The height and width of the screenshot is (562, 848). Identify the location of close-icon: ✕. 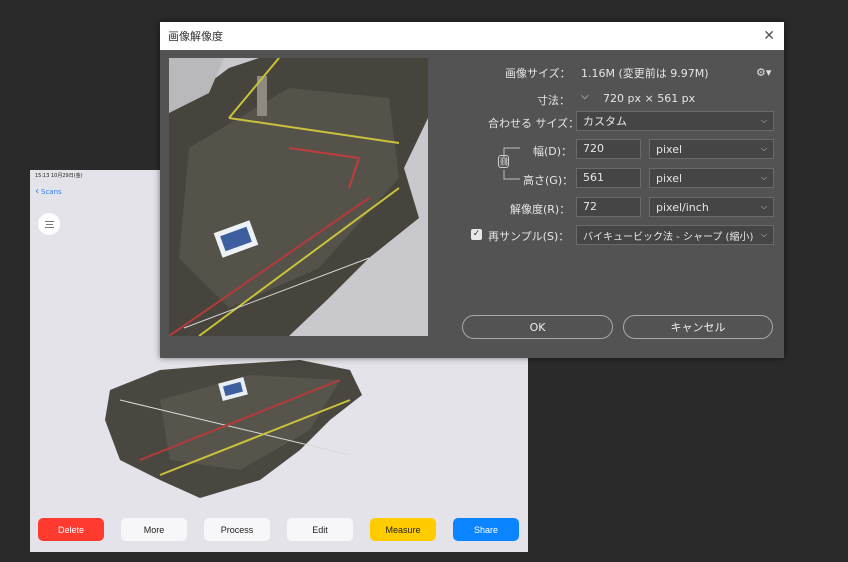
(769, 36).